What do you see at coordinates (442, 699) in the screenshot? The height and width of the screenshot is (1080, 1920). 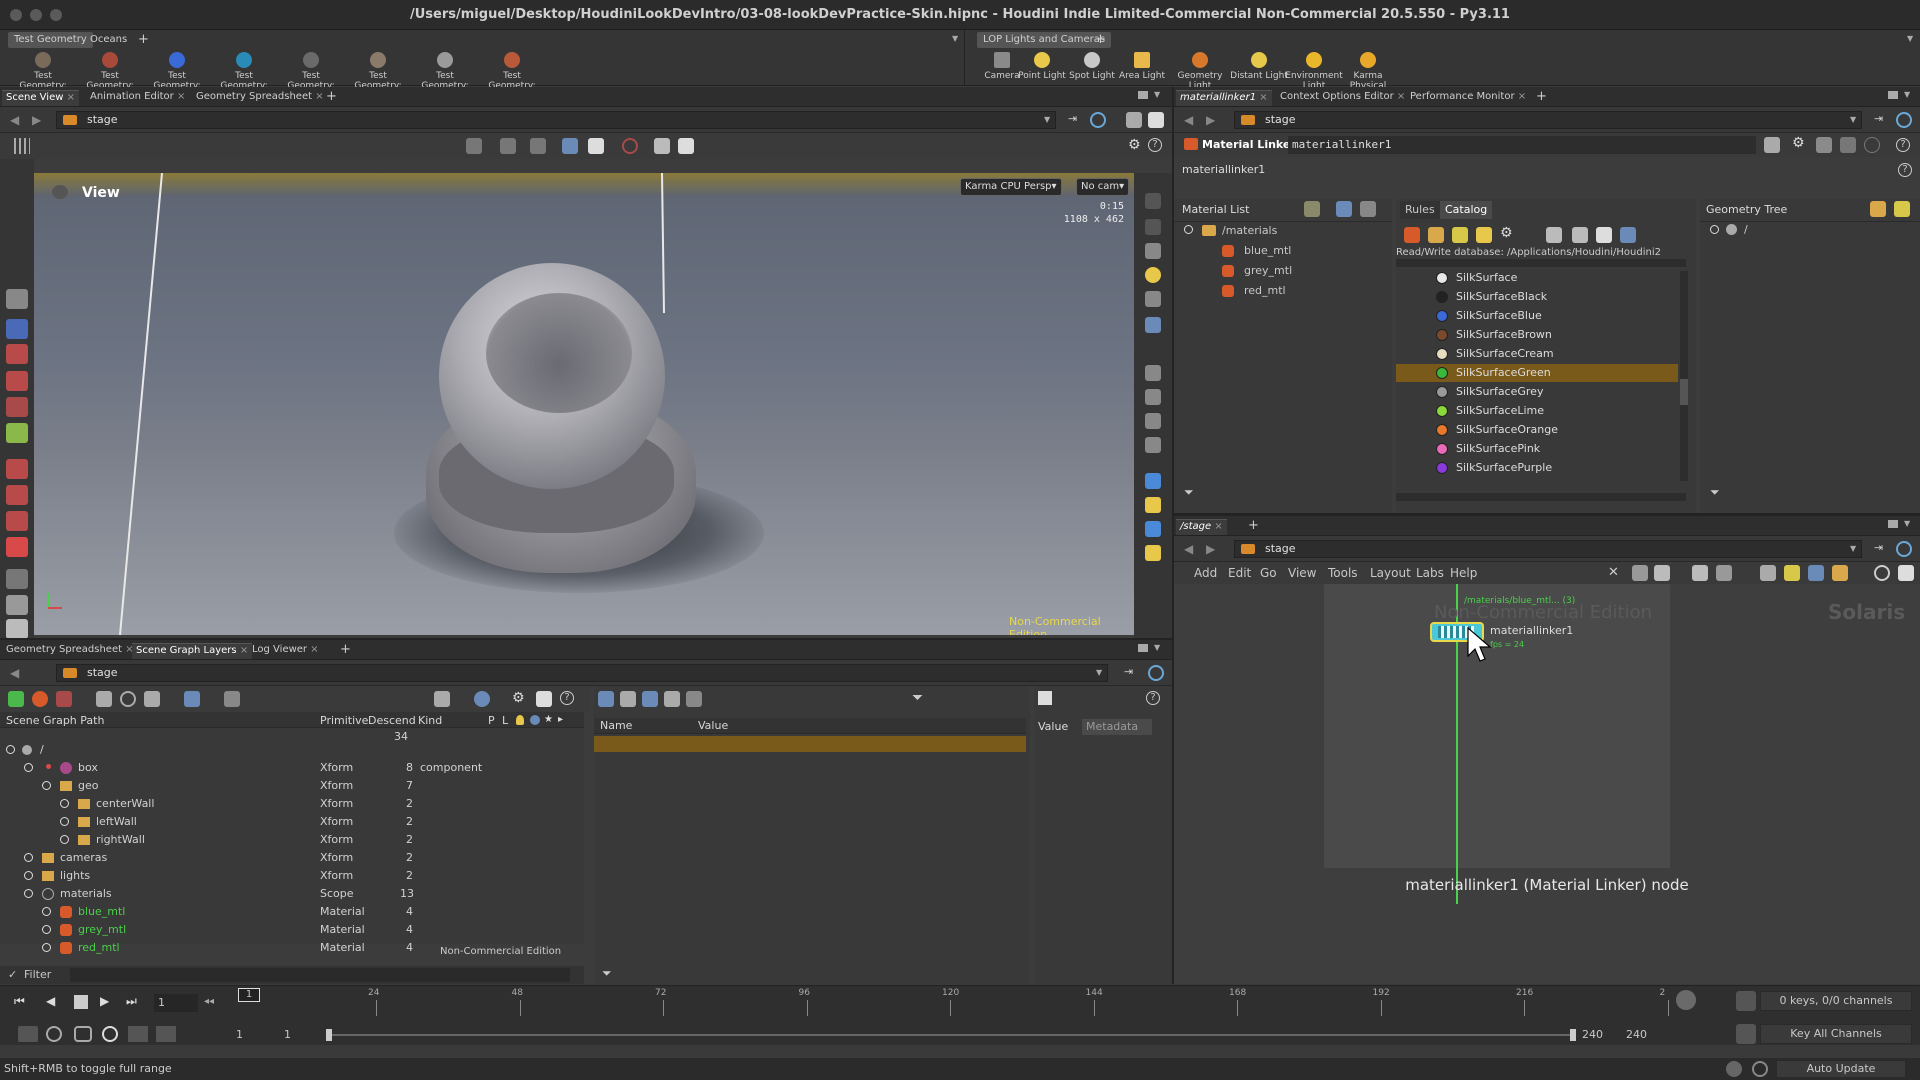 I see `hierarchy-icon` at bounding box center [442, 699].